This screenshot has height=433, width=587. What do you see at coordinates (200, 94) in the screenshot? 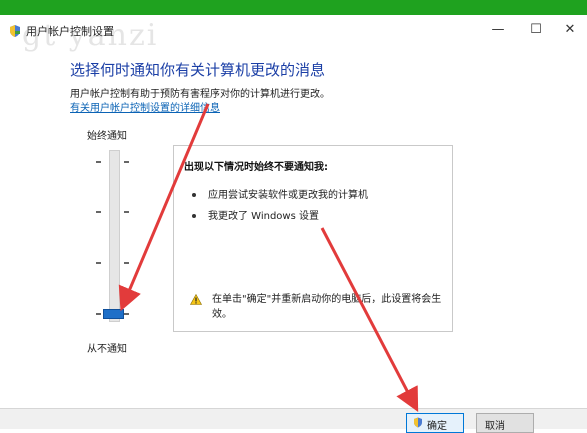
I see `description-text: 用户帐户控制有助于预防有害程序对你的计算机进行更改。` at bounding box center [200, 94].